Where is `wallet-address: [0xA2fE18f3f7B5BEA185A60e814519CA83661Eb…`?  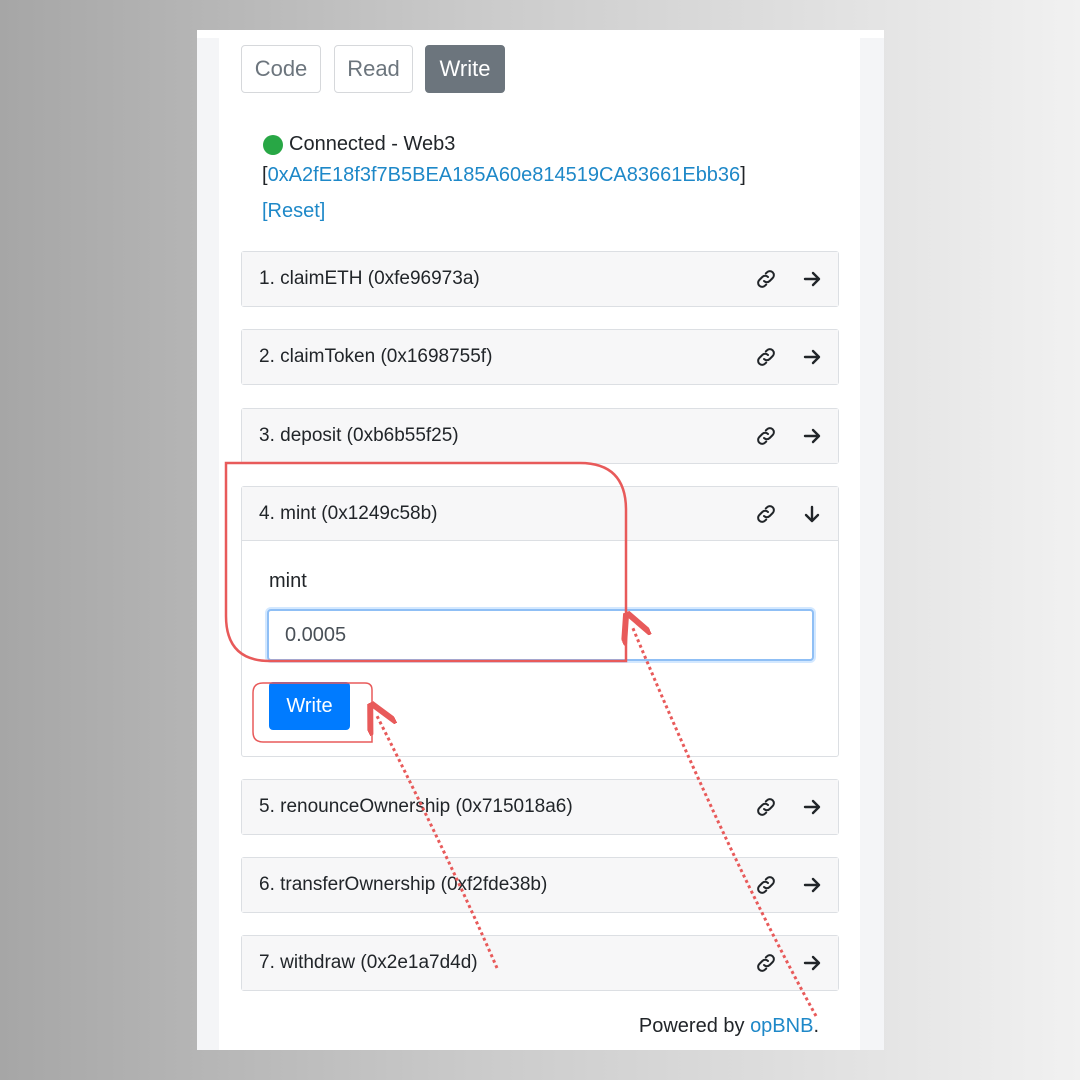
wallet-address: [0xA2fE18f3f7B5BEA185A60e814519CA83661Eb… is located at coordinates (504, 175).